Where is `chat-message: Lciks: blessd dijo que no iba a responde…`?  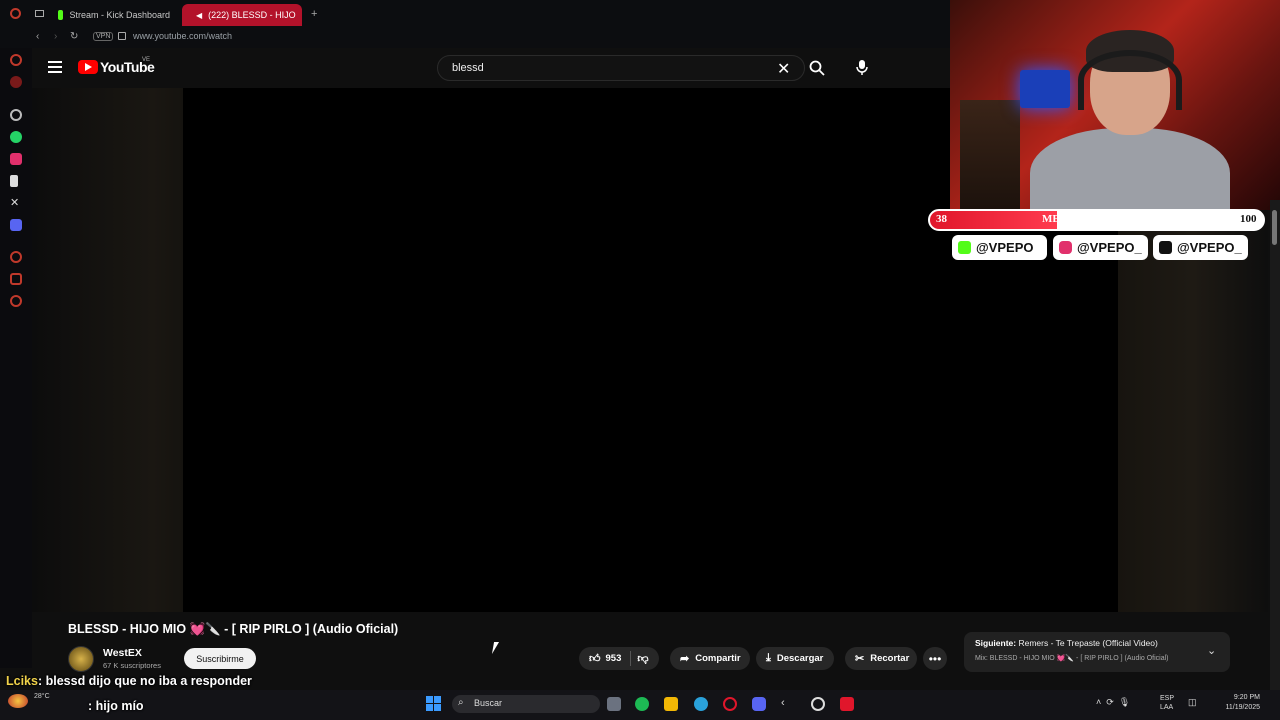 chat-message: Lciks: blessd dijo que no iba a responde… is located at coordinates (129, 681).